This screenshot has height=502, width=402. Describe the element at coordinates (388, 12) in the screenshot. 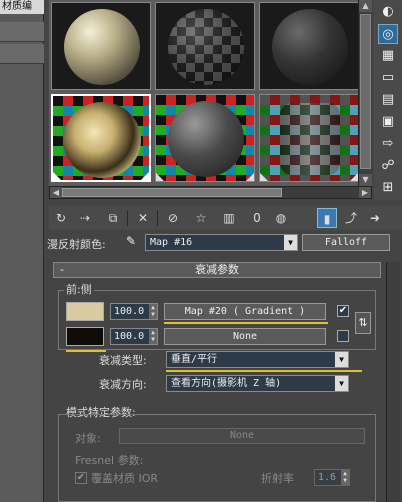

I see `sample-type-icon: ◐` at that location.